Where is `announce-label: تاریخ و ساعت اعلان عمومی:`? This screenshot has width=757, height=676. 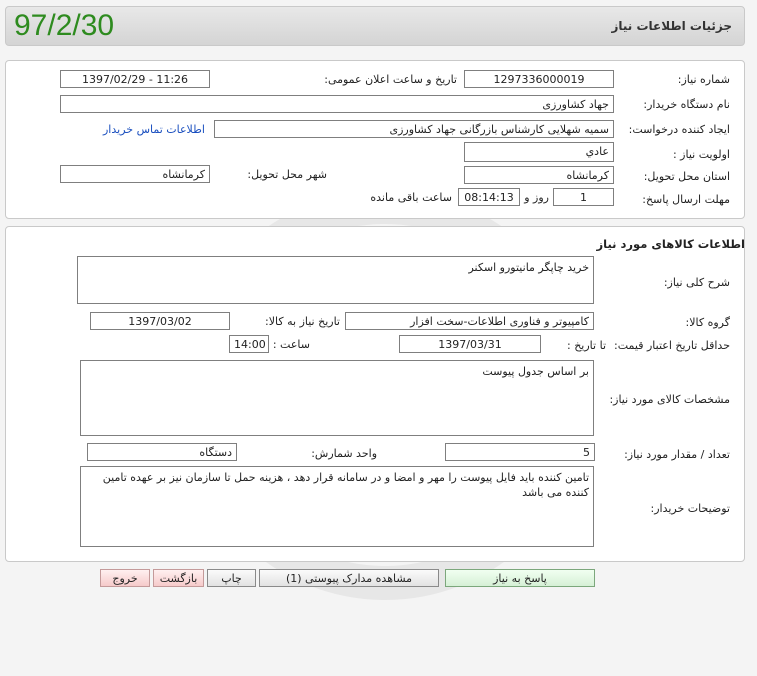 announce-label: تاریخ و ساعت اعلان عمومی: is located at coordinates (390, 79).